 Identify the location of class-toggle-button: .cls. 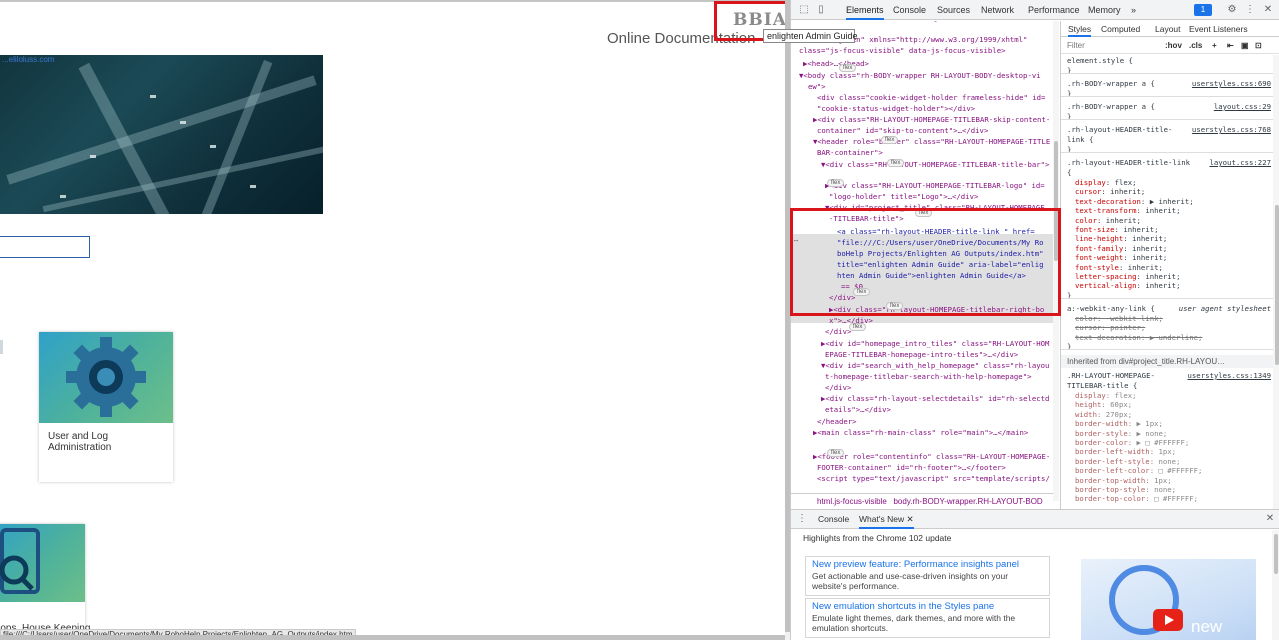
(1195, 45).